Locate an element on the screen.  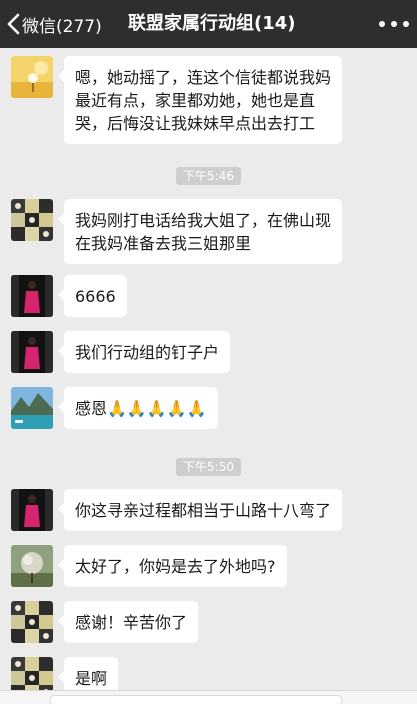
message-line: 感恩🙏🙏🙏🙏🙏 is located at coordinates (141, 408).